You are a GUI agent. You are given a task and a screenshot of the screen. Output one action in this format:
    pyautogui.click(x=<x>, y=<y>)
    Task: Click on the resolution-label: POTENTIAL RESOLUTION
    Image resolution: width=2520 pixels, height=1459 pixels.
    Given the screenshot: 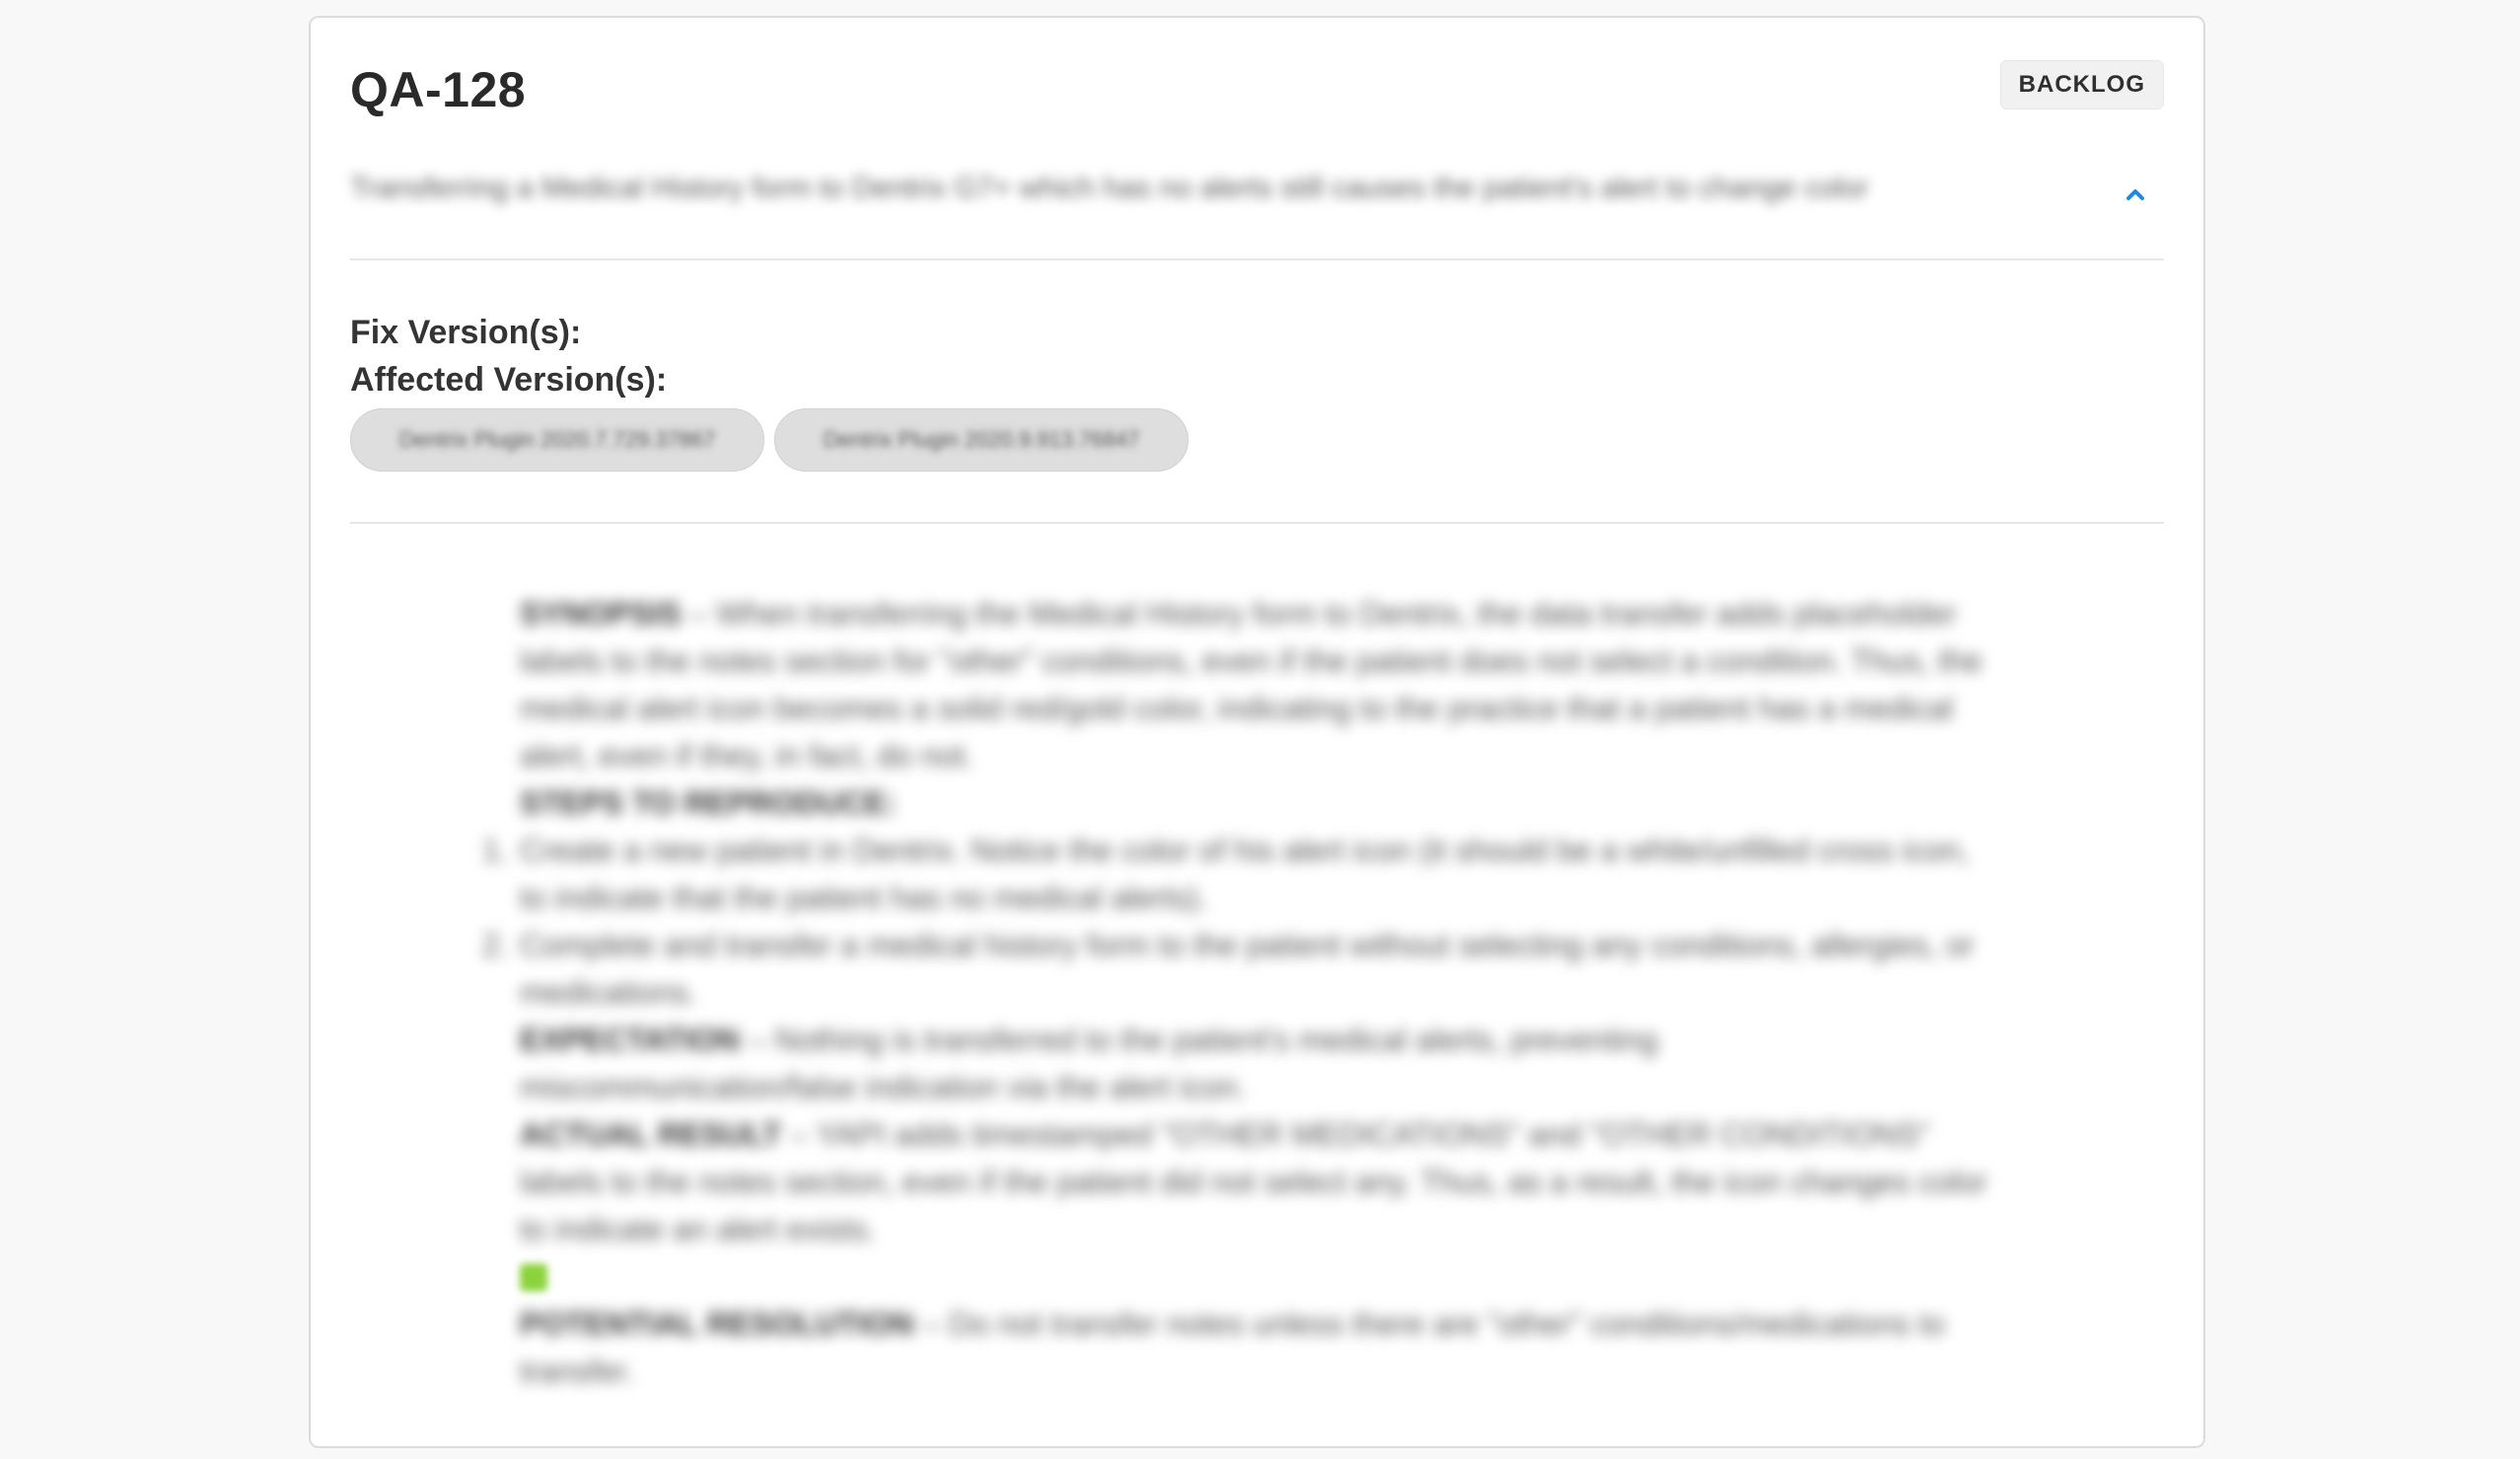 What is the action you would take?
    pyautogui.click(x=717, y=1324)
    